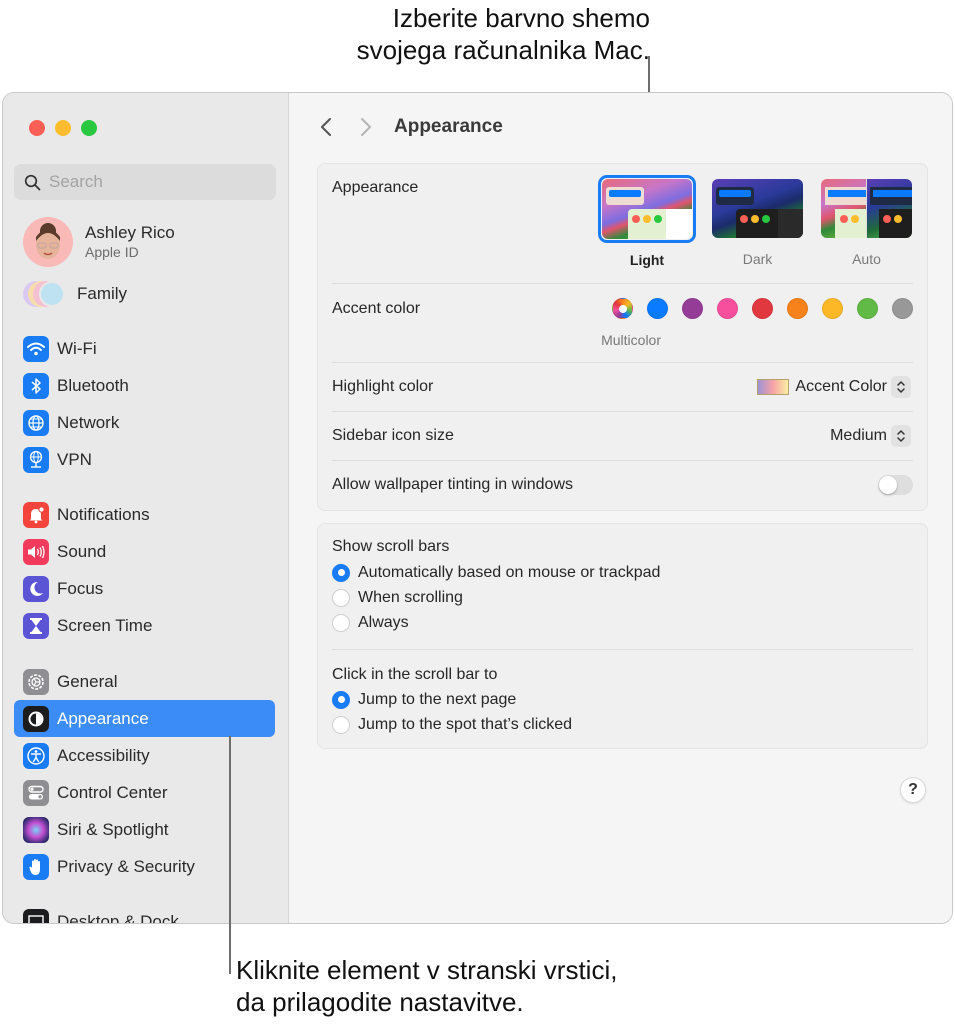  I want to click on sidebar-item-notifications: Notifications, so click(144, 514).